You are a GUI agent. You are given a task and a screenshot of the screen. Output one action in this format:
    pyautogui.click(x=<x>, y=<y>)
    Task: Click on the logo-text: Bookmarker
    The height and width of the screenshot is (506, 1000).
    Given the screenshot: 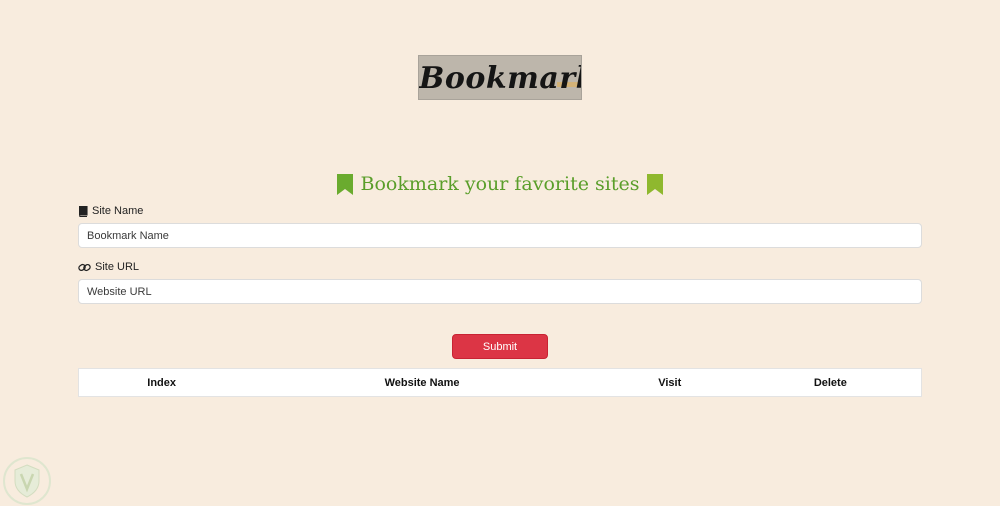 What is the action you would take?
    pyautogui.click(x=500, y=78)
    